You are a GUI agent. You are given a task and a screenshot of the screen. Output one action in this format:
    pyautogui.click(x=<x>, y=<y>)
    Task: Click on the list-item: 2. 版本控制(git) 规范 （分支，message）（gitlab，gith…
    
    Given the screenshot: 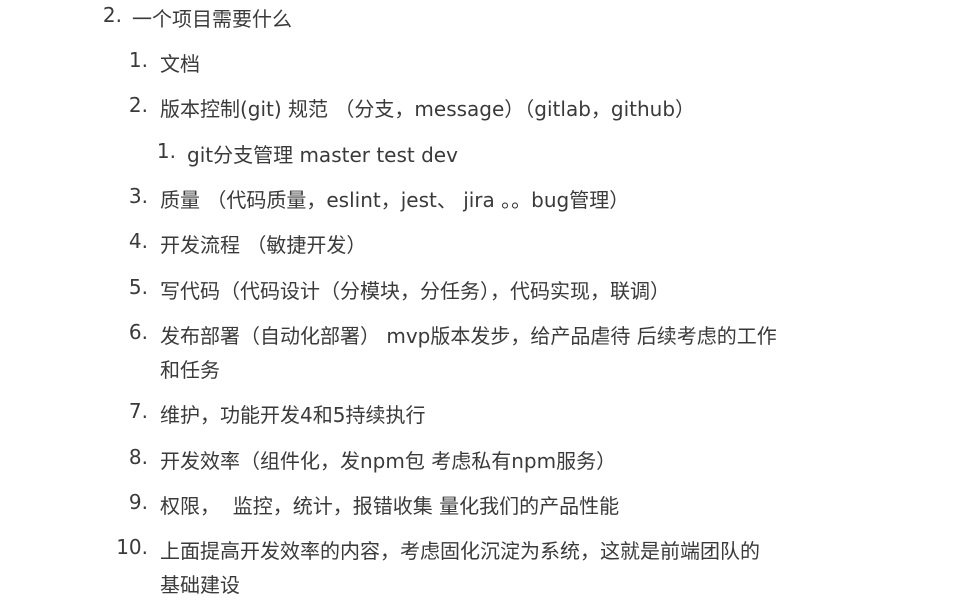 What is the action you would take?
    pyautogui.click(x=483, y=108)
    